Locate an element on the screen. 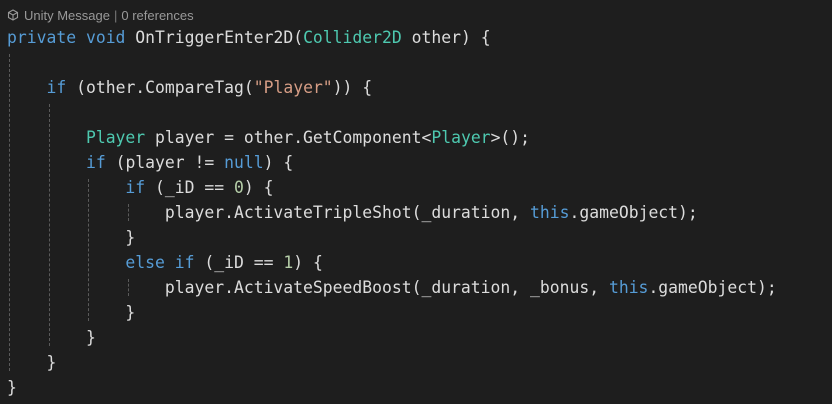 The width and height of the screenshot is (832, 404). code-line: if (player != null) { is located at coordinates (392, 162).